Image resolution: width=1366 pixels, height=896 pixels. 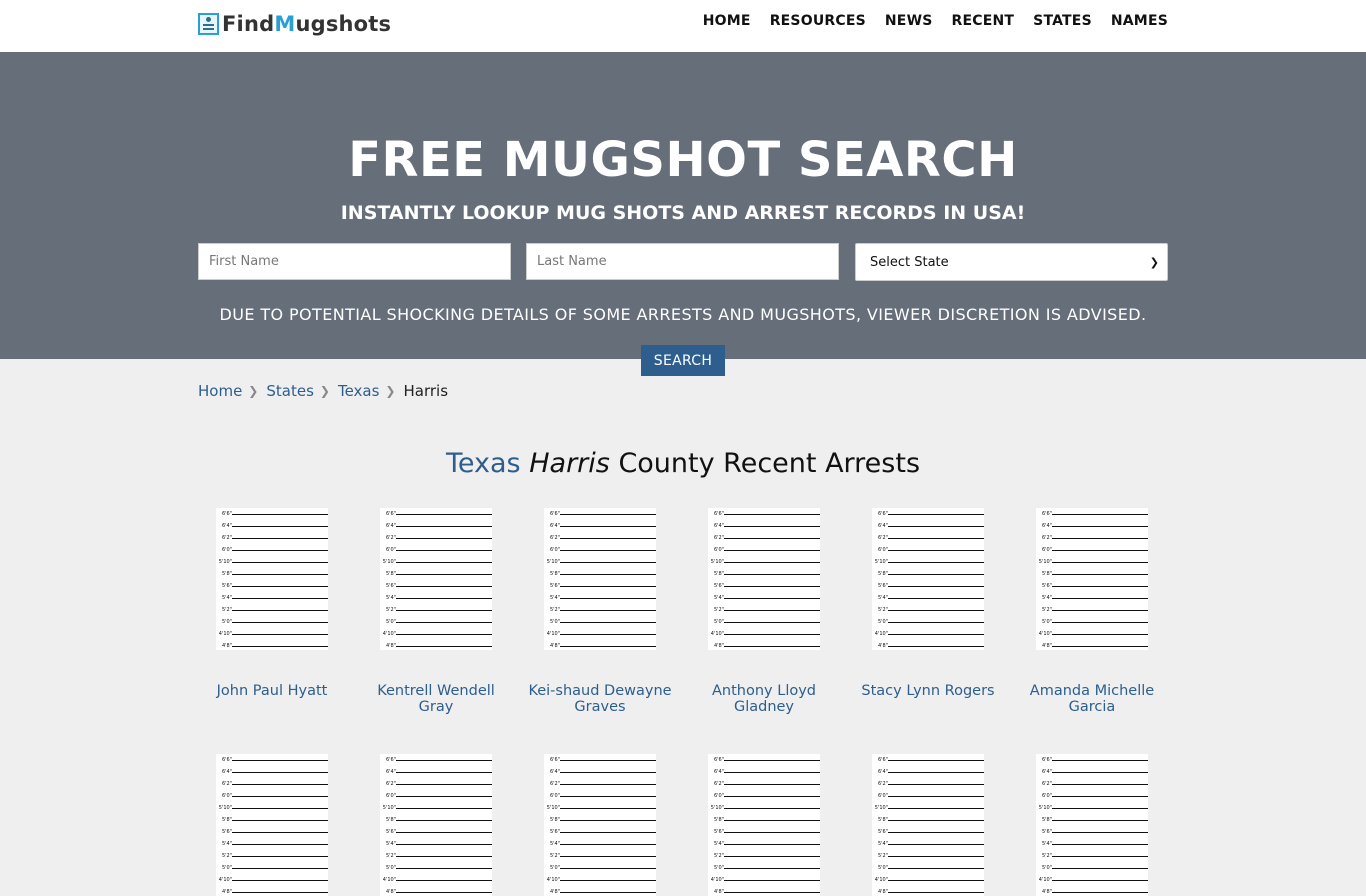 I want to click on height-label: 6'2", so click(x=1046, y=538).